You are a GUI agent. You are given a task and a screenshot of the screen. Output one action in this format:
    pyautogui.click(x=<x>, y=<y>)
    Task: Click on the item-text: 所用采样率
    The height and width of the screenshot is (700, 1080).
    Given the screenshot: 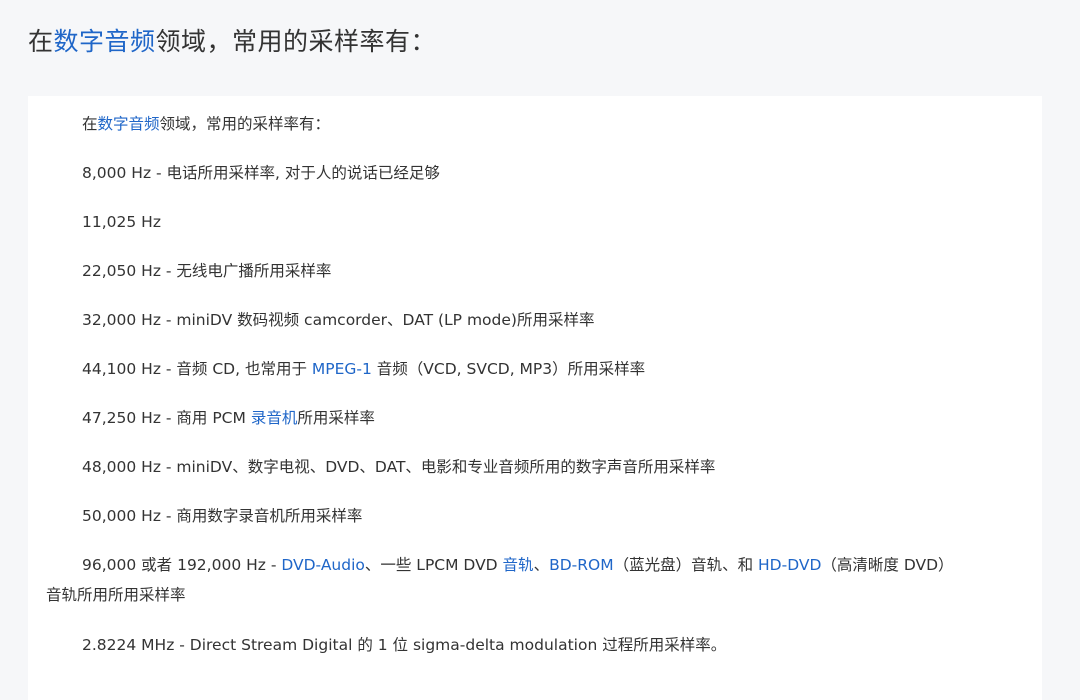 What is the action you would take?
    pyautogui.click(x=336, y=418)
    